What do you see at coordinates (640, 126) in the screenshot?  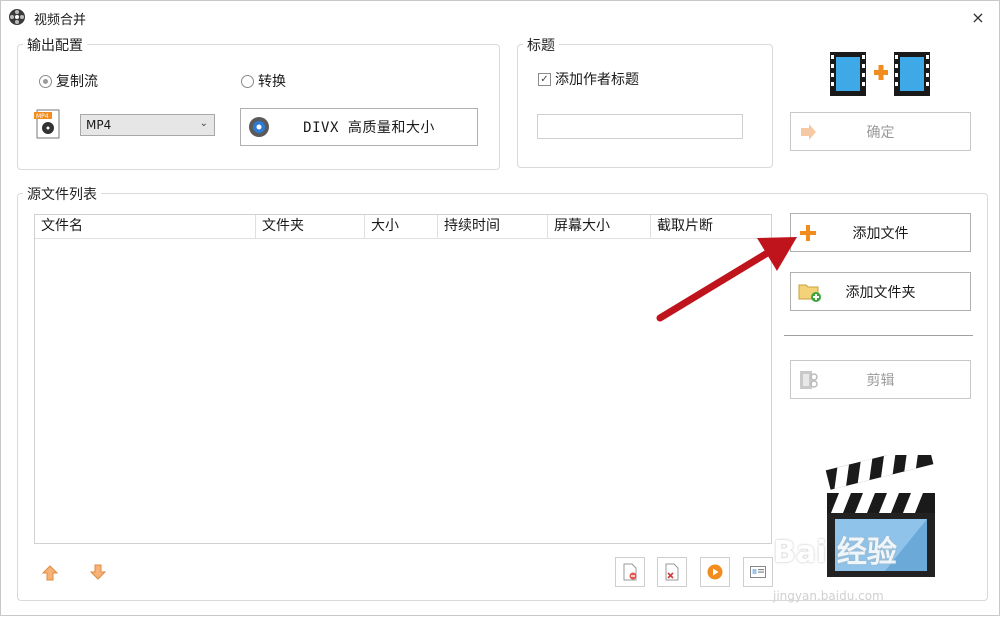 I see `title-input` at bounding box center [640, 126].